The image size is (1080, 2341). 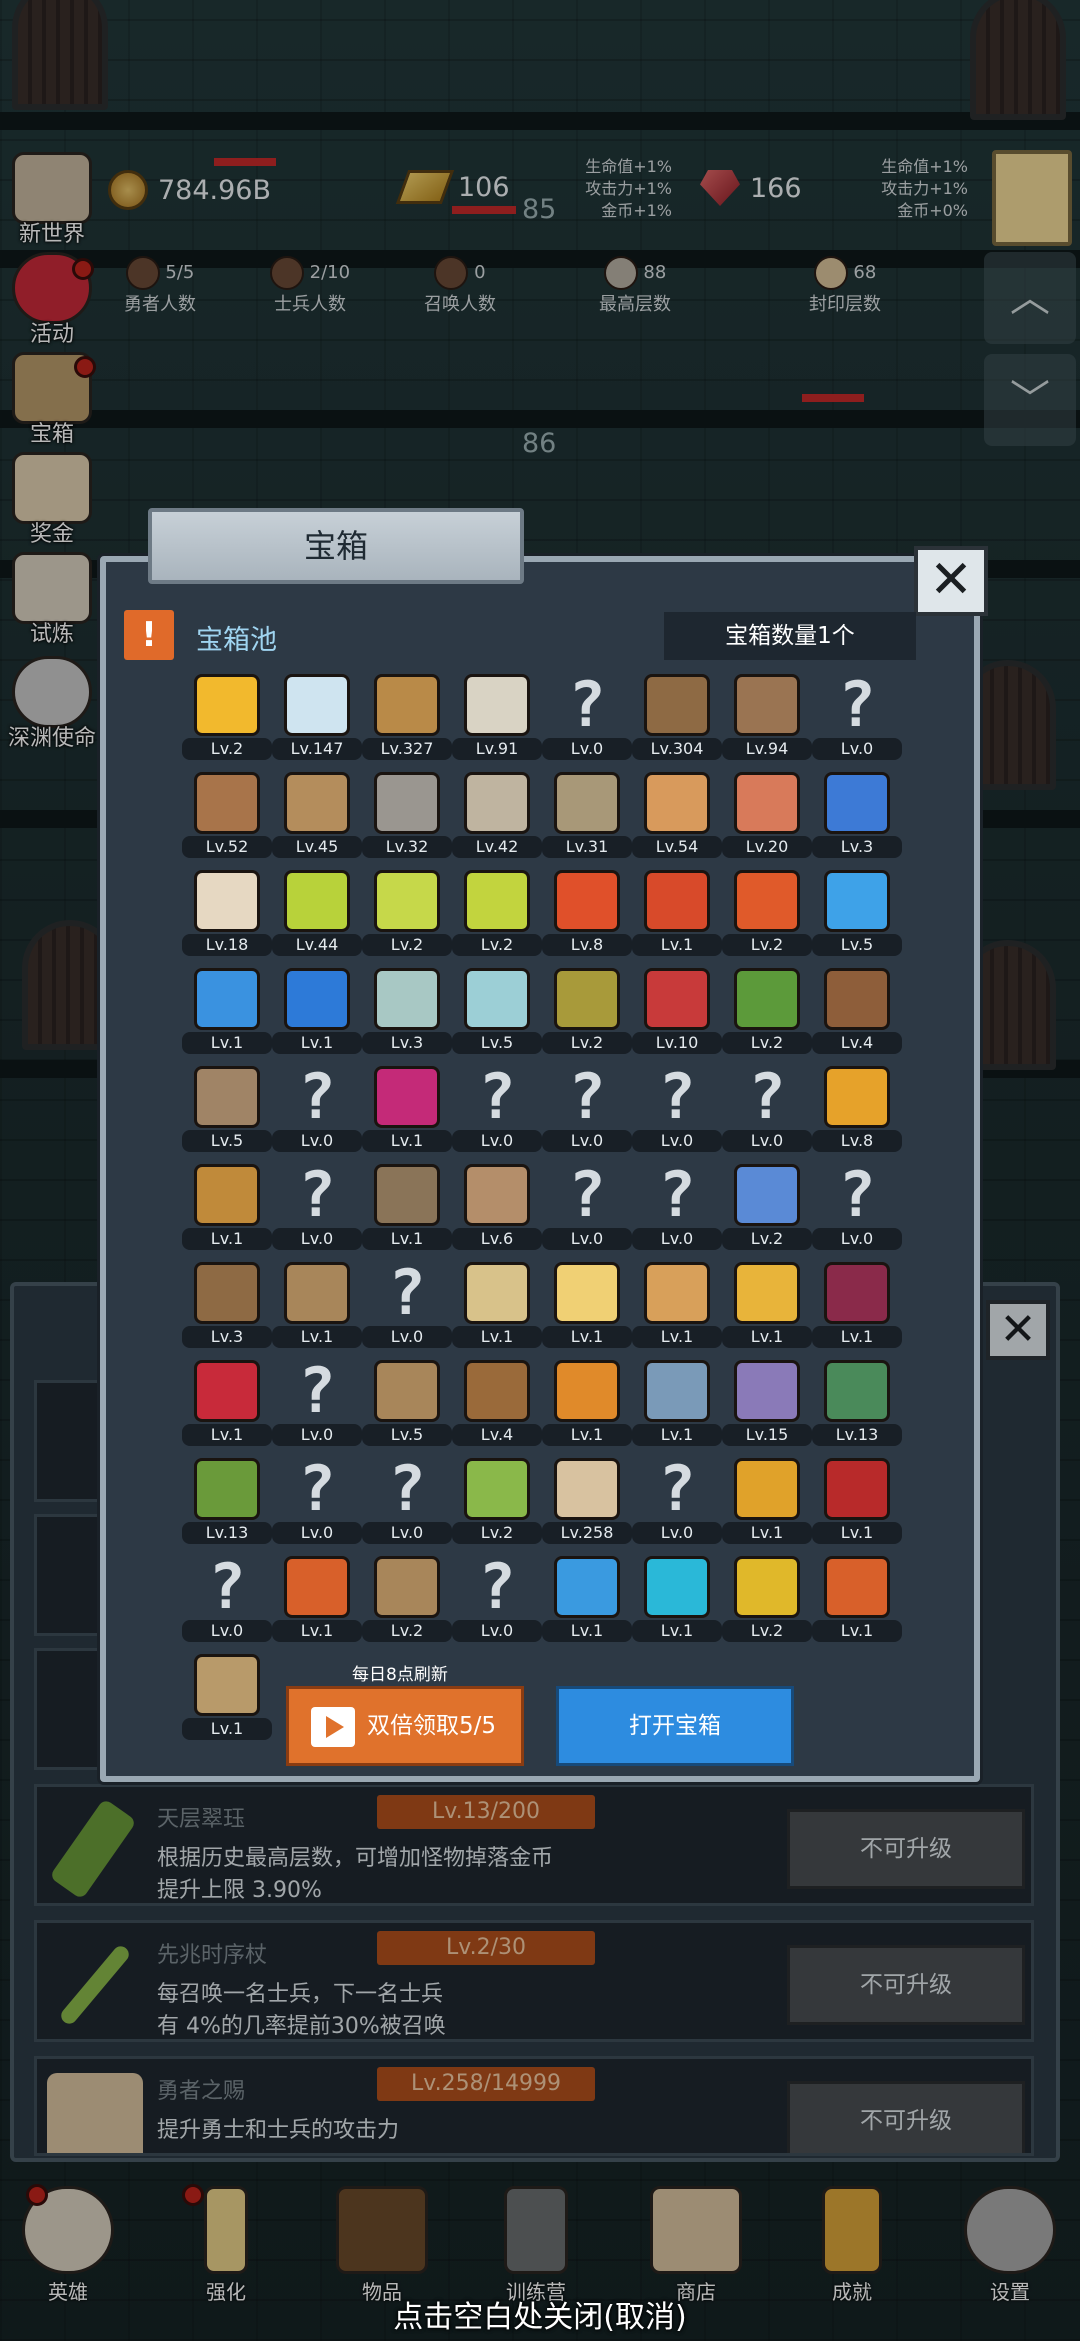 I want to click on item-slot: Lv.15, so click(x=767, y=1408).